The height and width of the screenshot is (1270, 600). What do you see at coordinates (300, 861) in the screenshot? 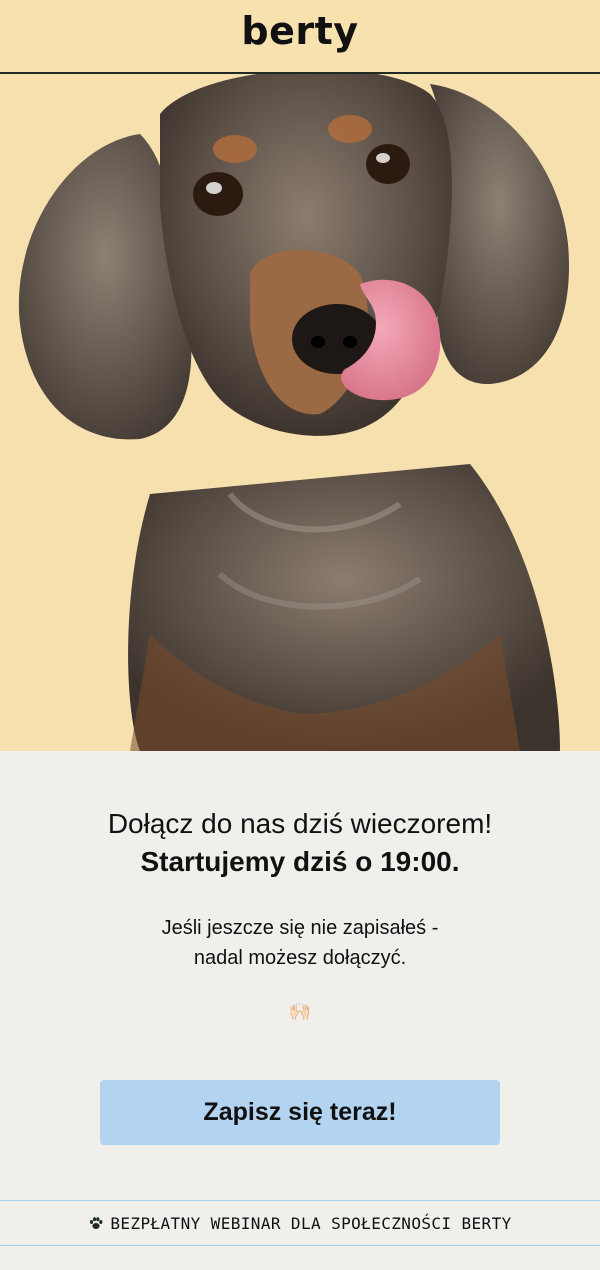
I see `headline-line-2: Startujemy dziś o 19:00.` at bounding box center [300, 861].